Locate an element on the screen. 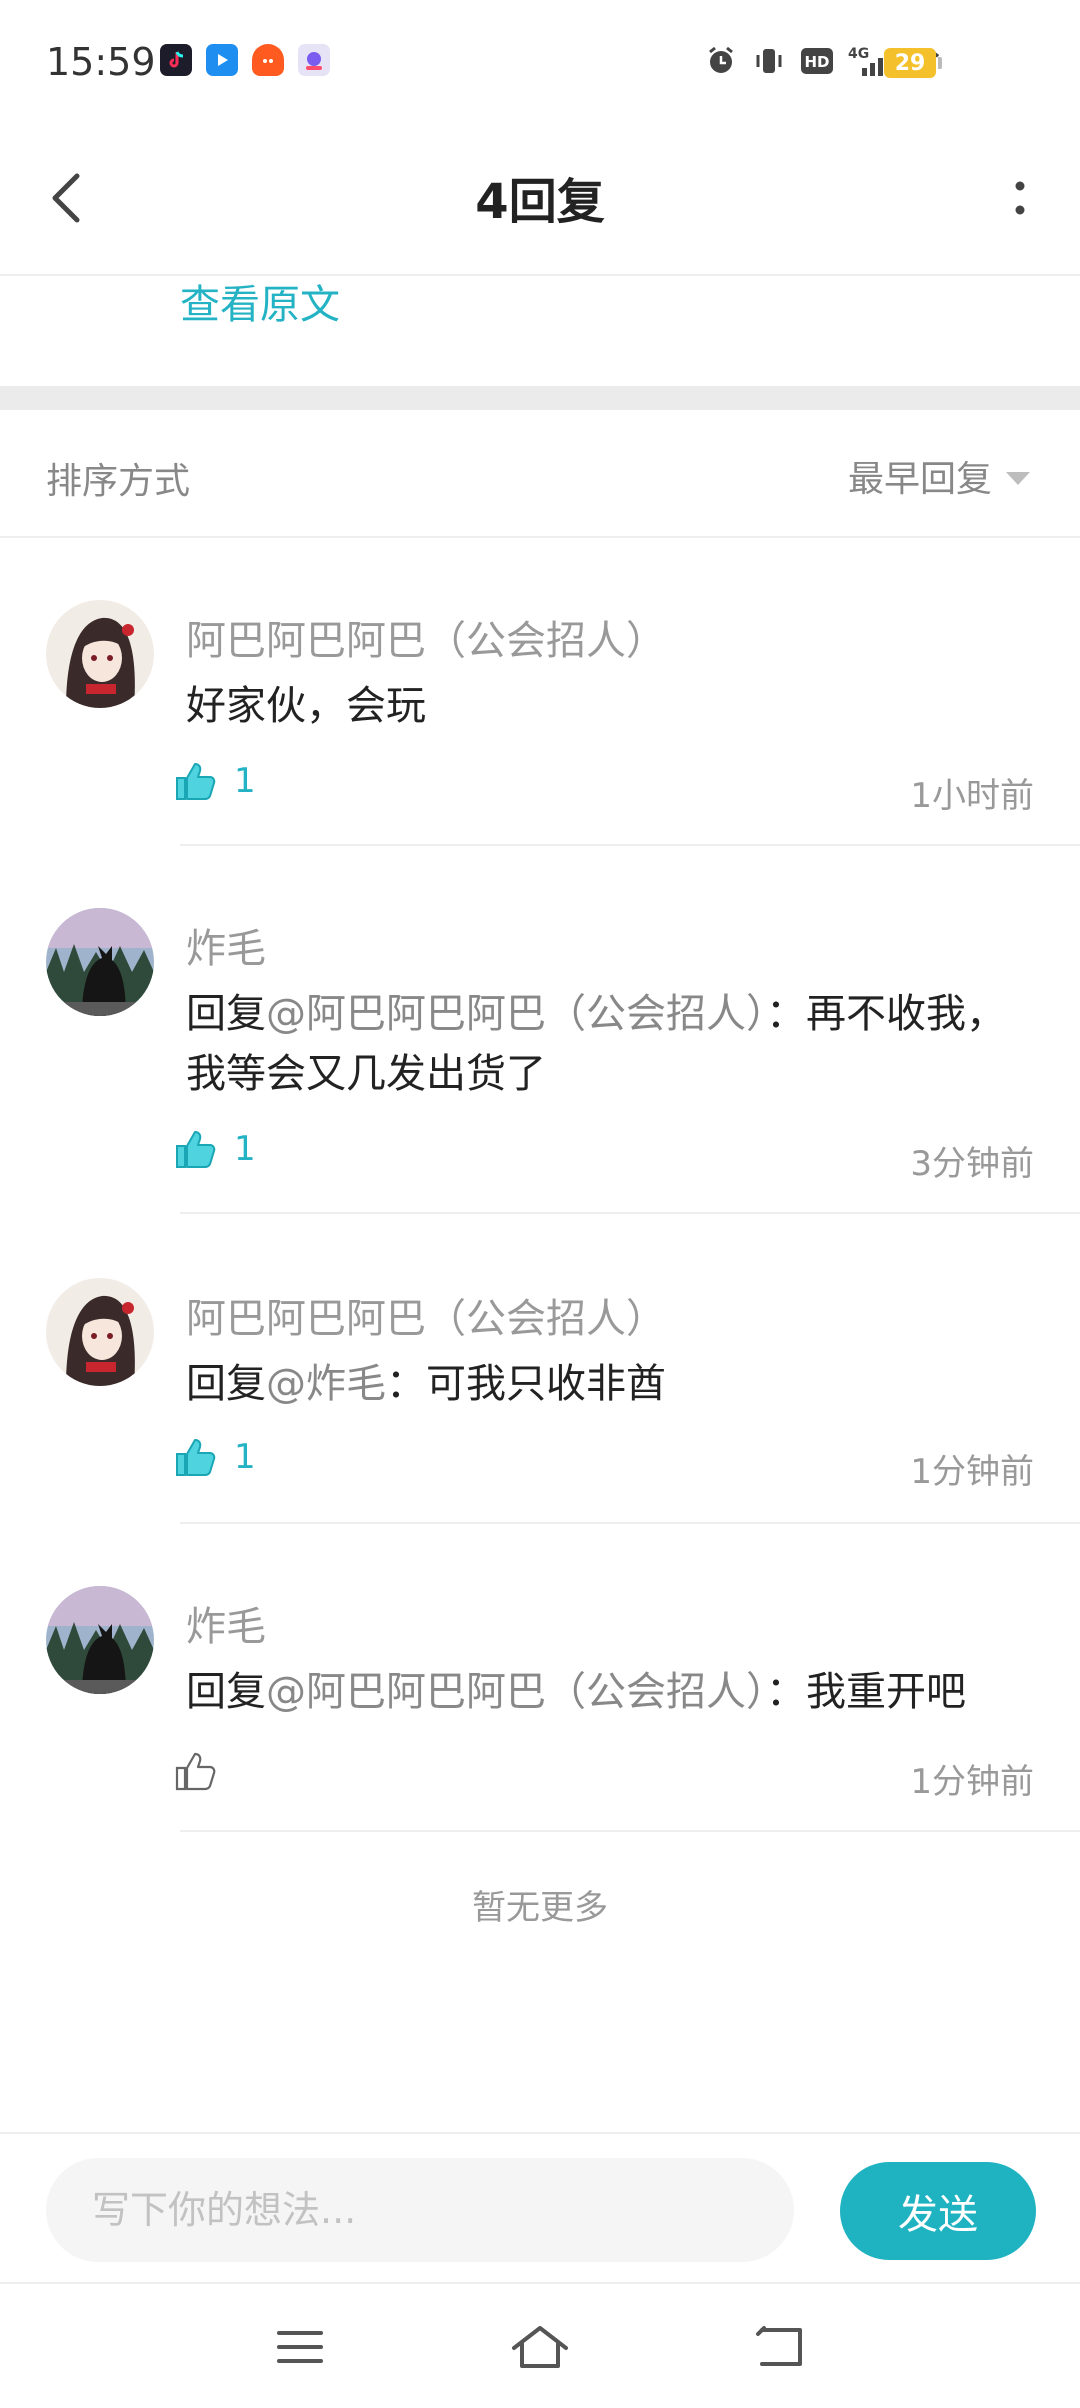 Image resolution: width=1080 pixels, height=2408 pixels. reply-item: 炸毛 回复@阿巴阿巴阿巴（公会招人）：再不收我，我等会又几发出货了 1 3分钟前 is located at coordinates (540, 1061).